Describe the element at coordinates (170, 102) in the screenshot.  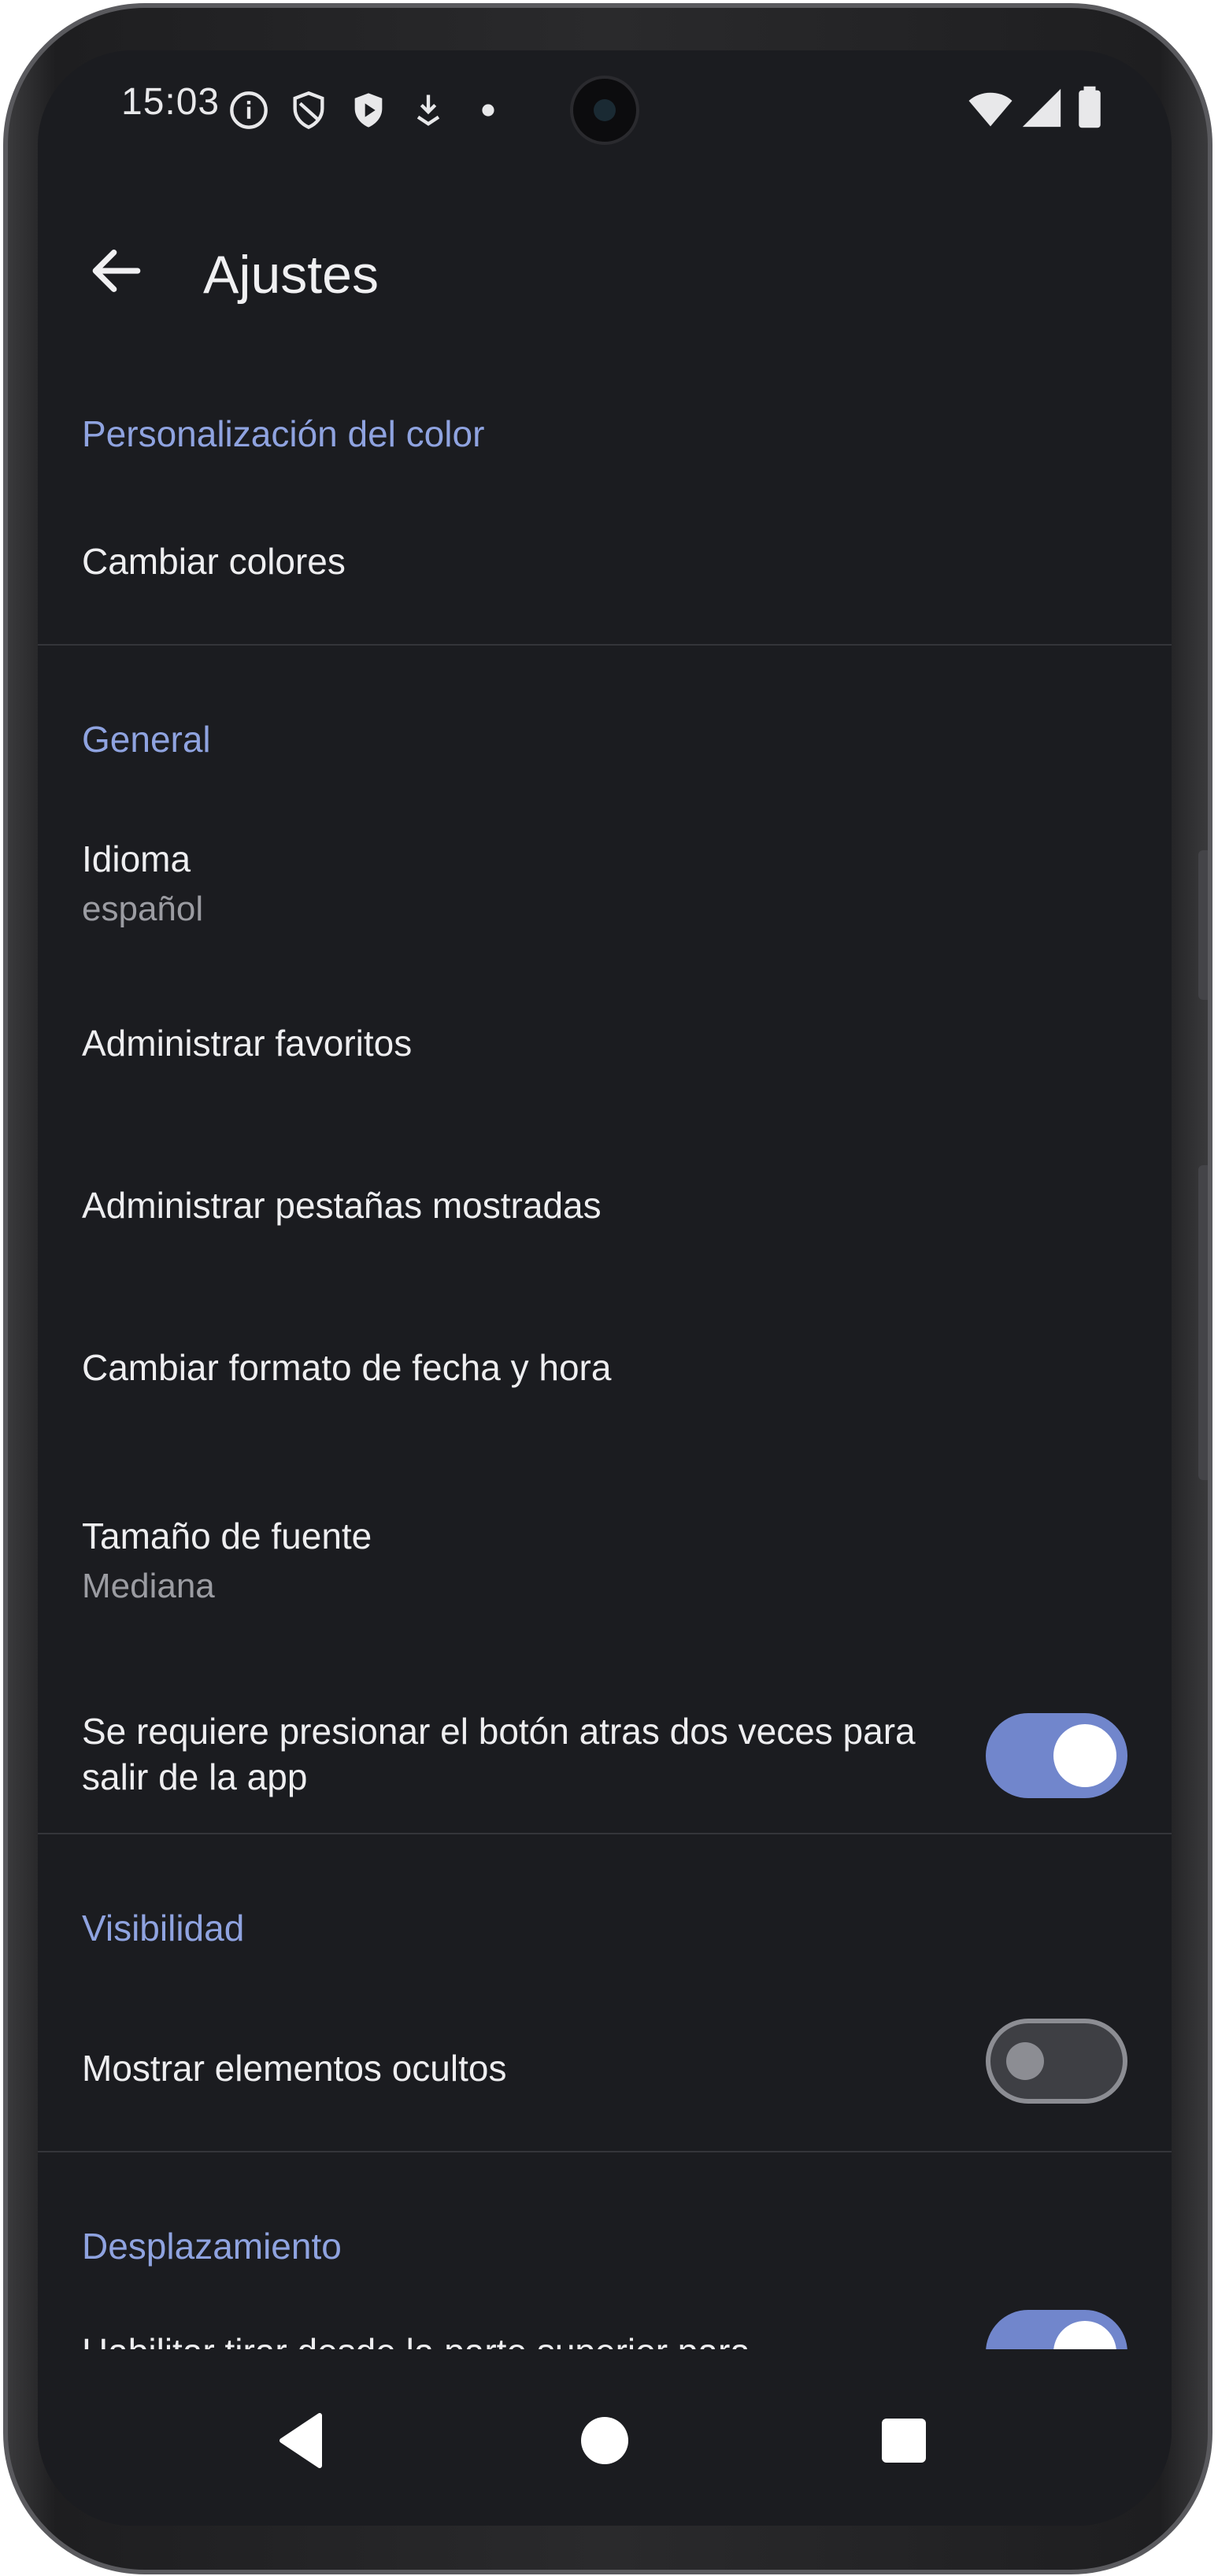
I see `status-time: 15:03` at that location.